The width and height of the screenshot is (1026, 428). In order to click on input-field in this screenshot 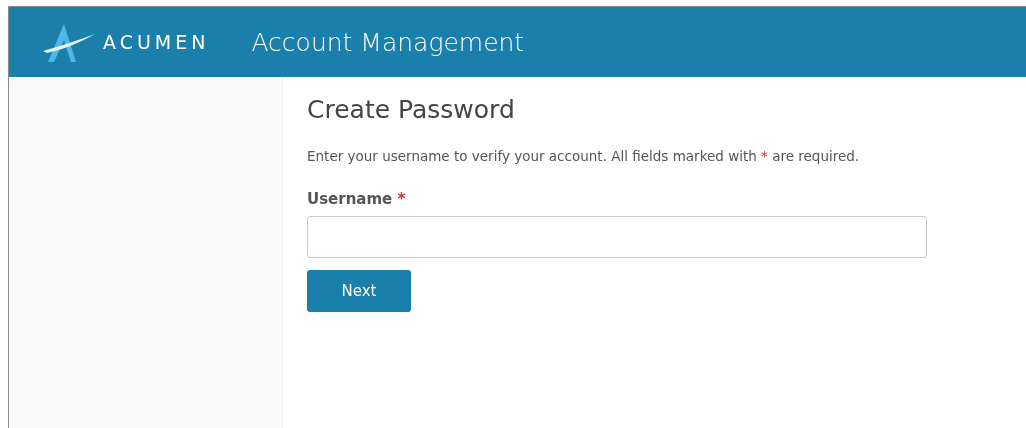, I will do `click(617, 237)`.